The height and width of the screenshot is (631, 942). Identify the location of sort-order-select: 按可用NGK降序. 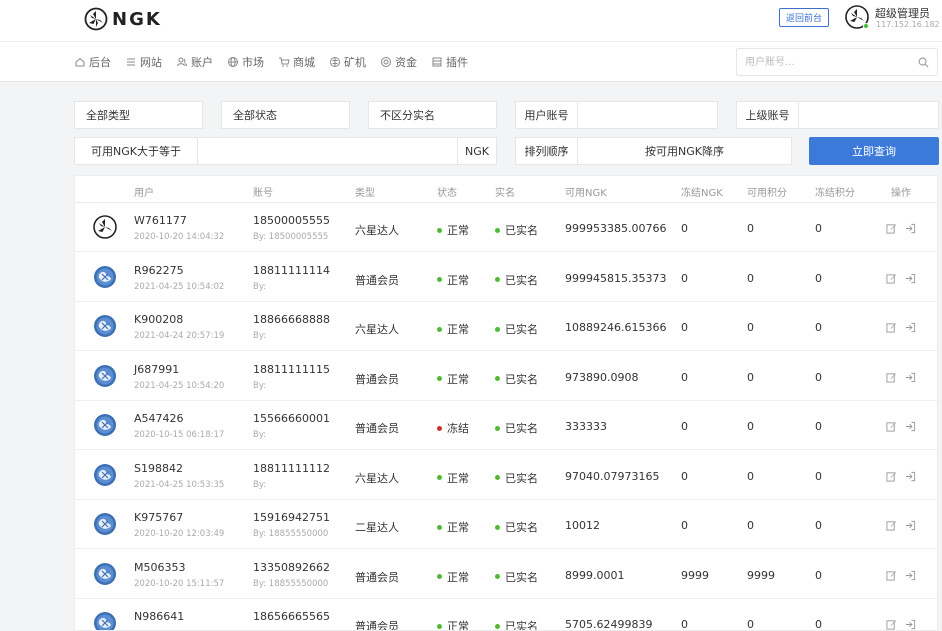
(684, 151).